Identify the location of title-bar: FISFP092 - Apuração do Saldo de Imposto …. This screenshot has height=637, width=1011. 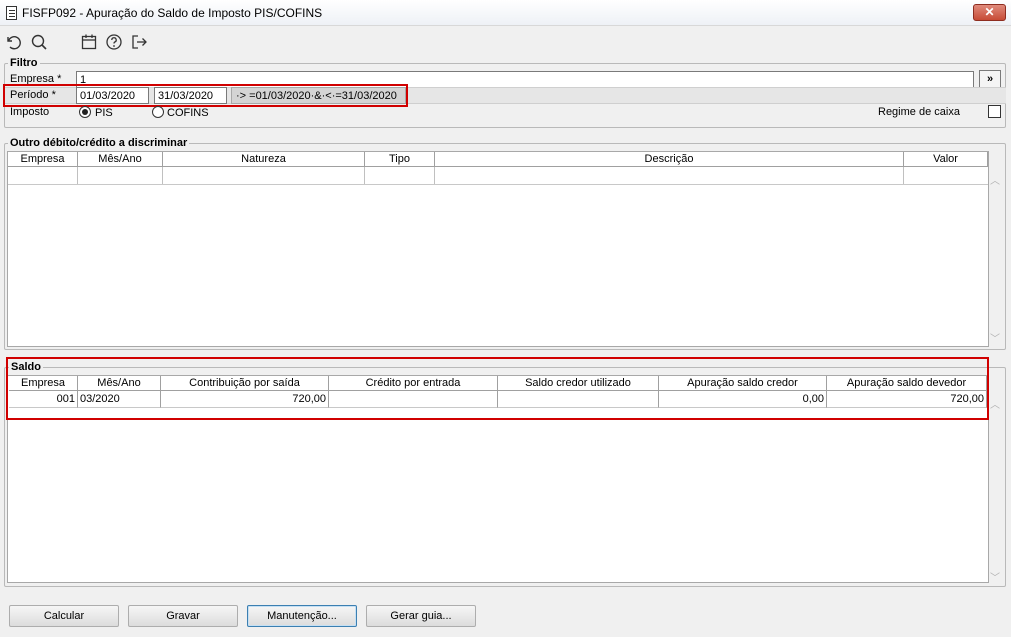
(505, 13).